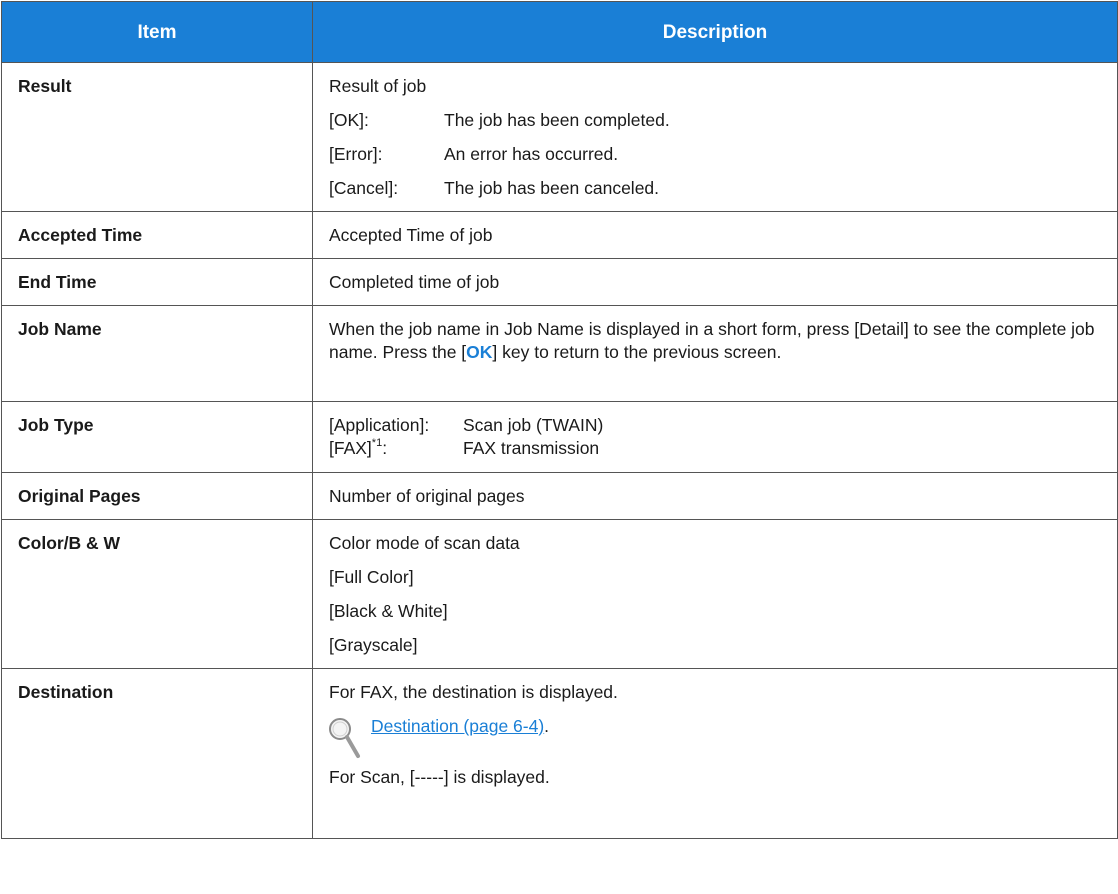 This screenshot has width=1118, height=894. Describe the element at coordinates (547, 726) in the screenshot. I see `link-suffix: .` at that location.